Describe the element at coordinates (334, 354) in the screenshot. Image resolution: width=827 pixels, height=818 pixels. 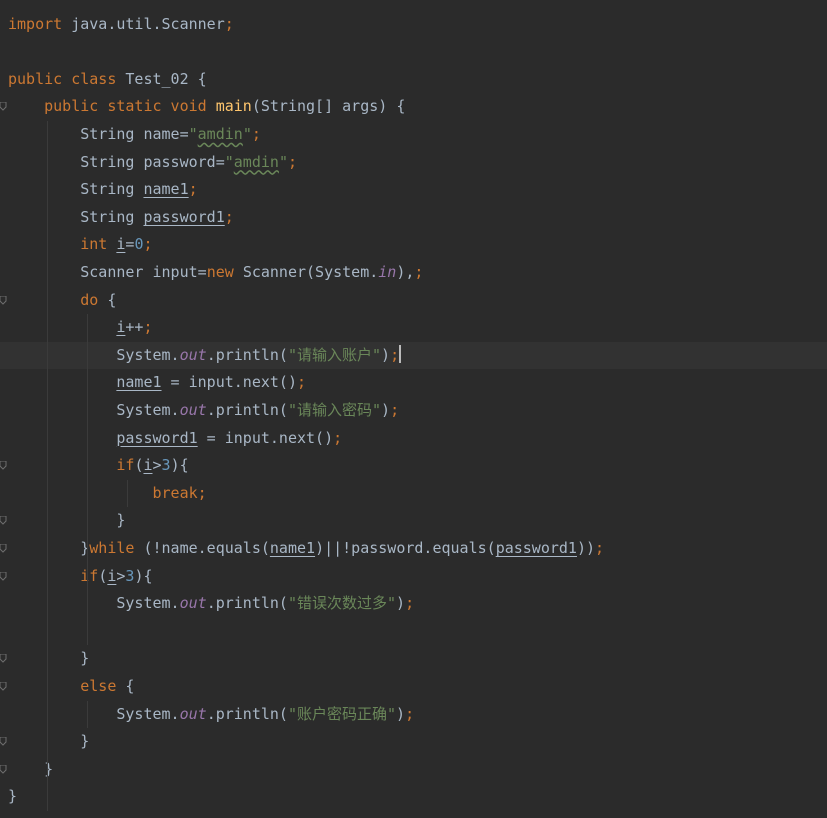
I see `code-token: "请输入账户"` at that location.